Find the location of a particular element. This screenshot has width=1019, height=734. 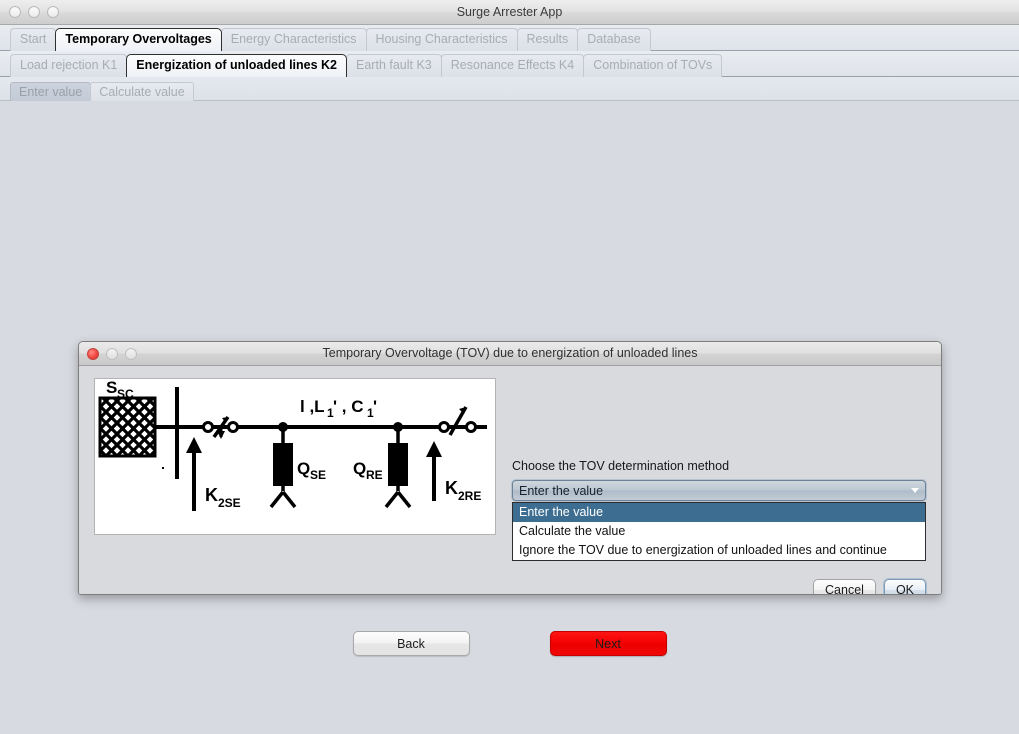

dialog-close-button-icon is located at coordinates (93, 353).